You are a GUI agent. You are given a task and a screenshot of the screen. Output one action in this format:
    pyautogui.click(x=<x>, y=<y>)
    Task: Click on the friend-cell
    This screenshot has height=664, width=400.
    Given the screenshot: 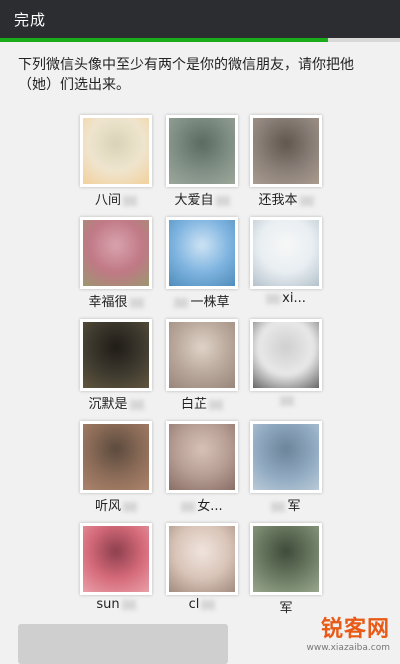 What is the action you would take?
    pyautogui.click(x=286, y=368)
    